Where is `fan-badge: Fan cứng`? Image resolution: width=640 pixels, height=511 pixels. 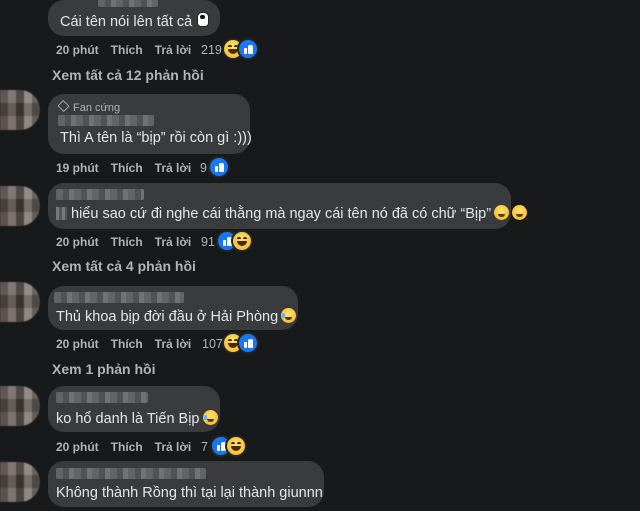 fan-badge: Fan cứng is located at coordinates (88, 107).